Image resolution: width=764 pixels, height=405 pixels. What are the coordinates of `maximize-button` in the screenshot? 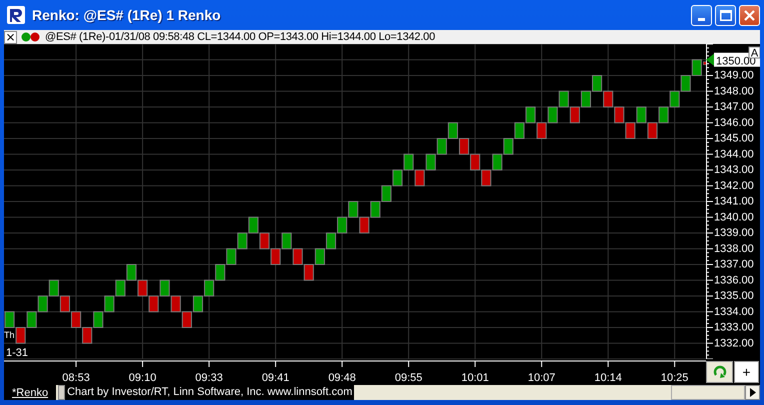 It's located at (725, 15).